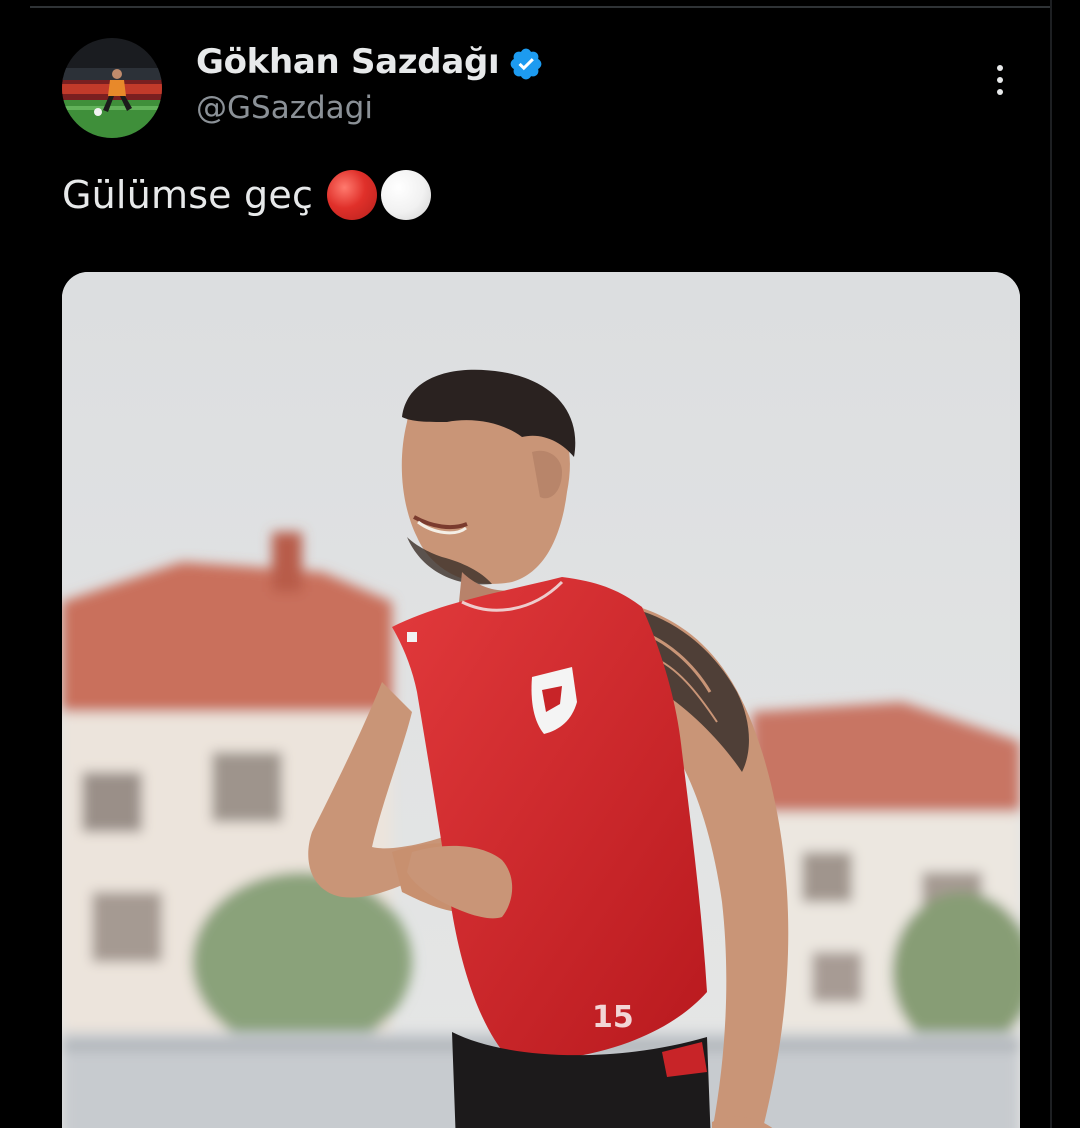 Image resolution: width=1080 pixels, height=1128 pixels. What do you see at coordinates (188, 195) in the screenshot?
I see `tweet-body: Gülümse geç` at bounding box center [188, 195].